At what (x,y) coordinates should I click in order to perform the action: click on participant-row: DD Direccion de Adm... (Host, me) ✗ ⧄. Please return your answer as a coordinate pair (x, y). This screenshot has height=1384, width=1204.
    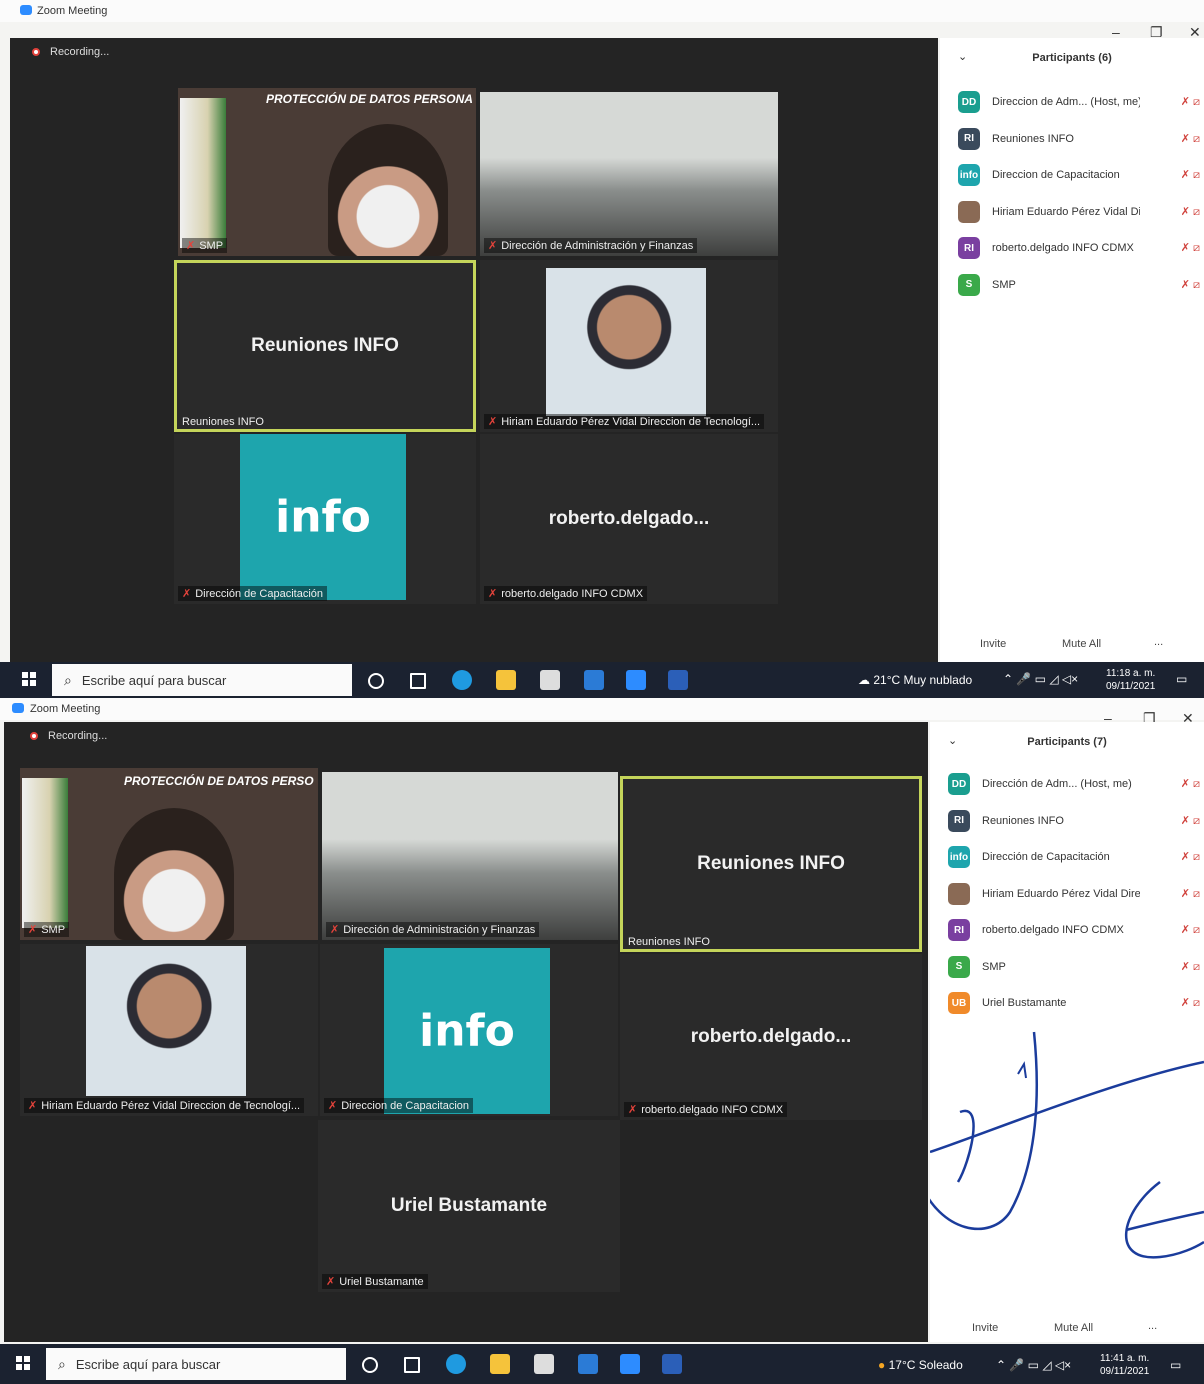
    Looking at the image, I should click on (1081, 102).